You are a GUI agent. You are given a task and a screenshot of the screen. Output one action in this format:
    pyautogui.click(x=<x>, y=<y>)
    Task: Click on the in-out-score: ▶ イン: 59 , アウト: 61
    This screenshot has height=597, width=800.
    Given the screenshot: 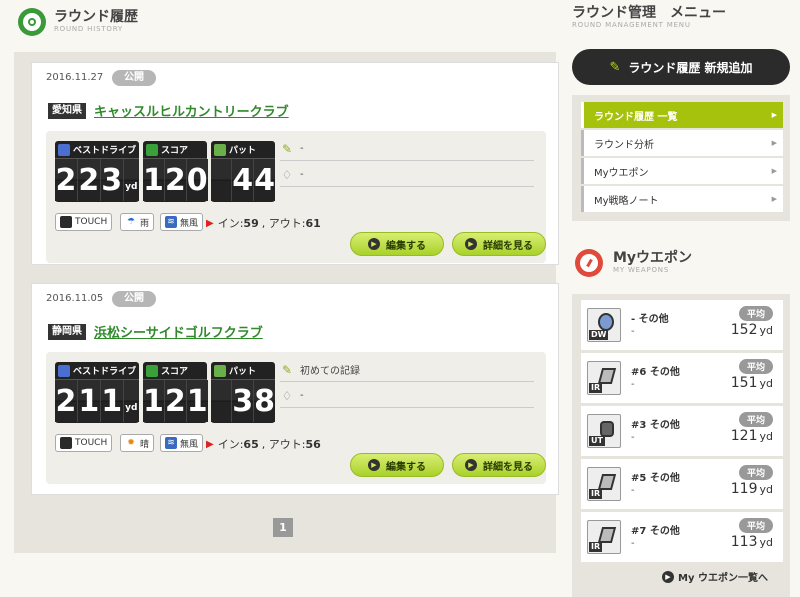 What is the action you would take?
    pyautogui.click(x=263, y=223)
    